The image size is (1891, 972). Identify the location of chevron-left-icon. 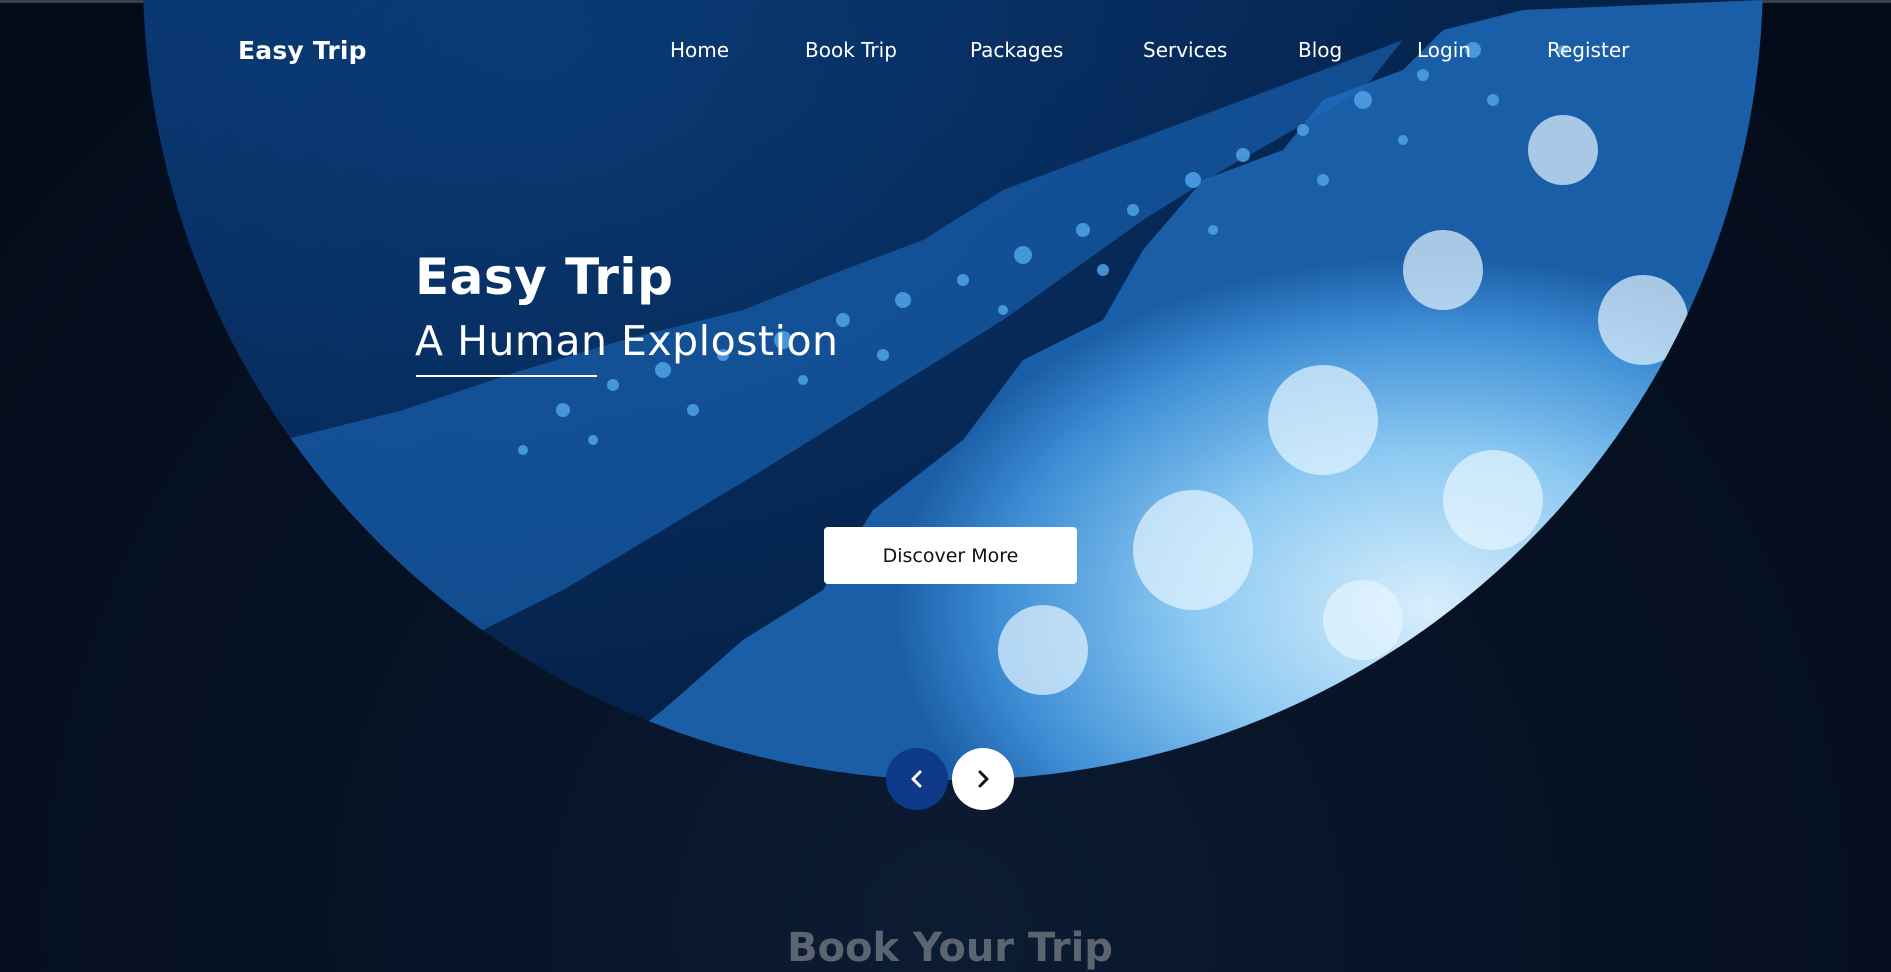
(916, 779).